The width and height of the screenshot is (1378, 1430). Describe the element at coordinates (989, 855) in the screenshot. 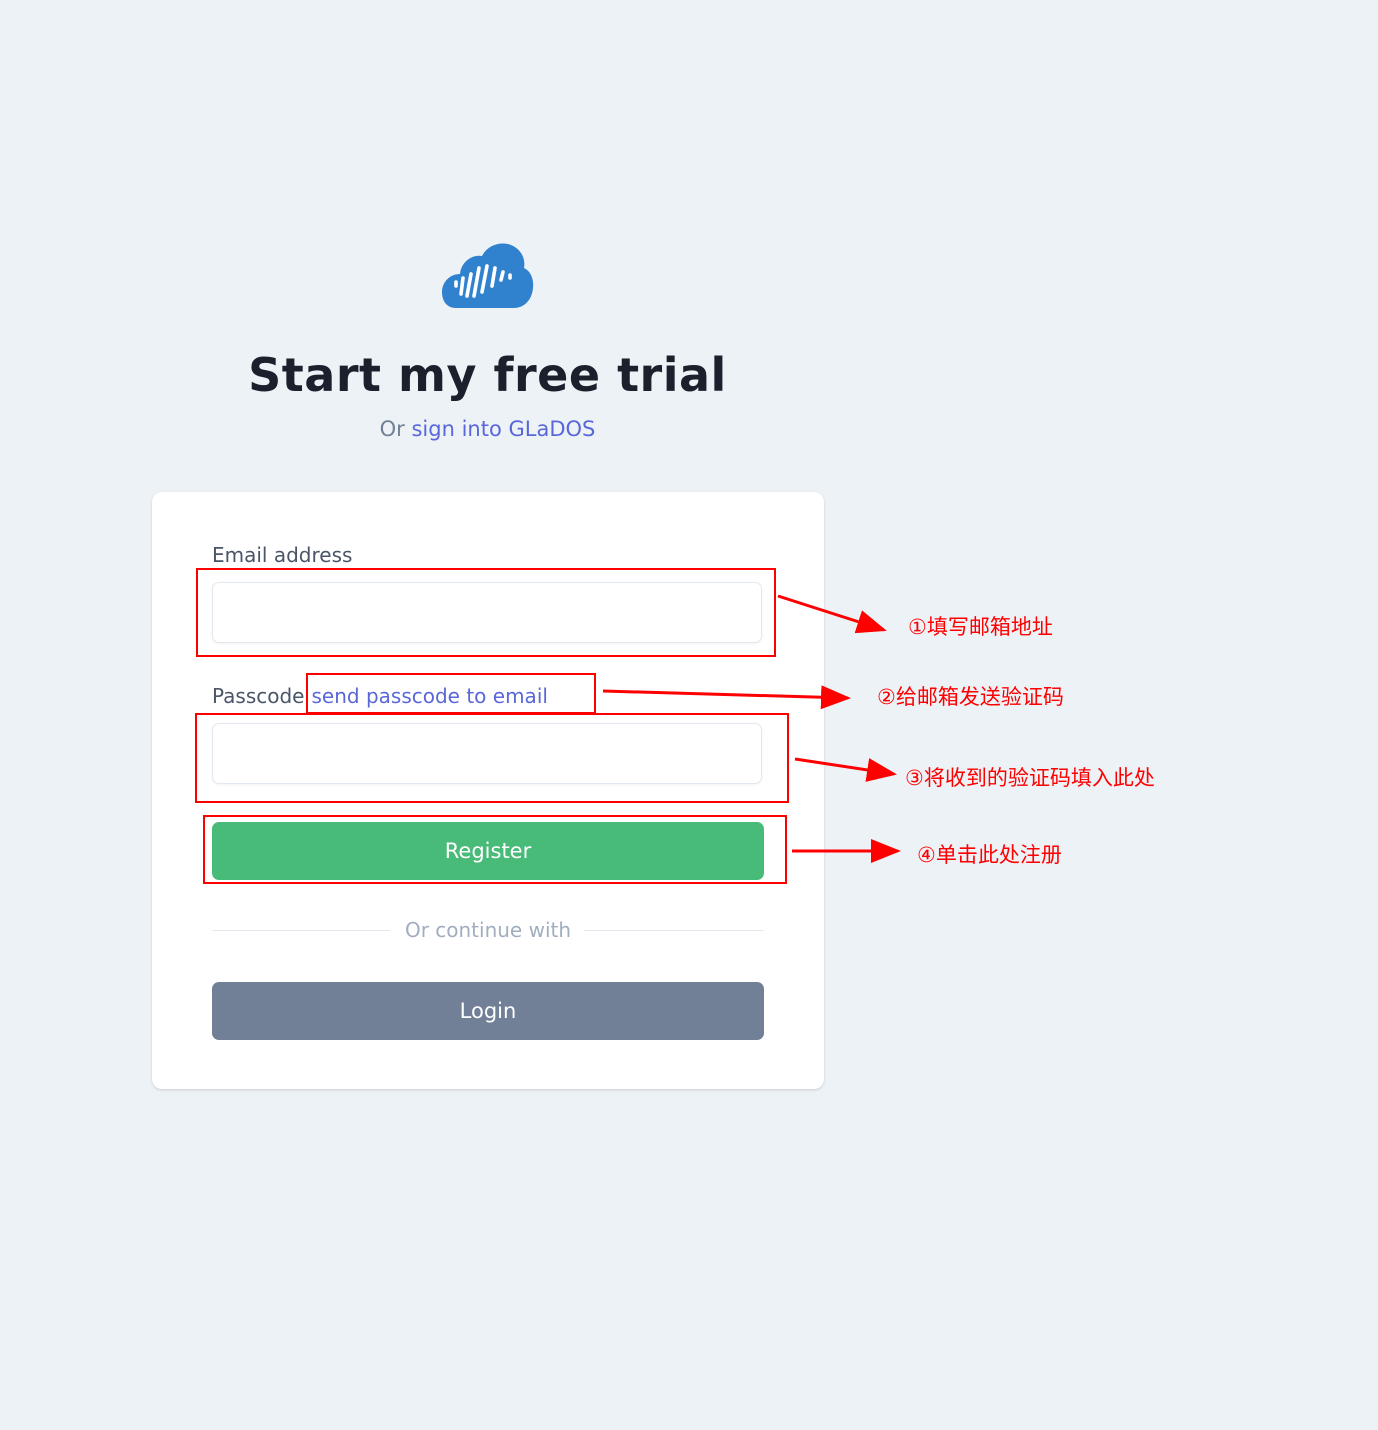

I see `annotation-4: ④单击此处注册` at that location.